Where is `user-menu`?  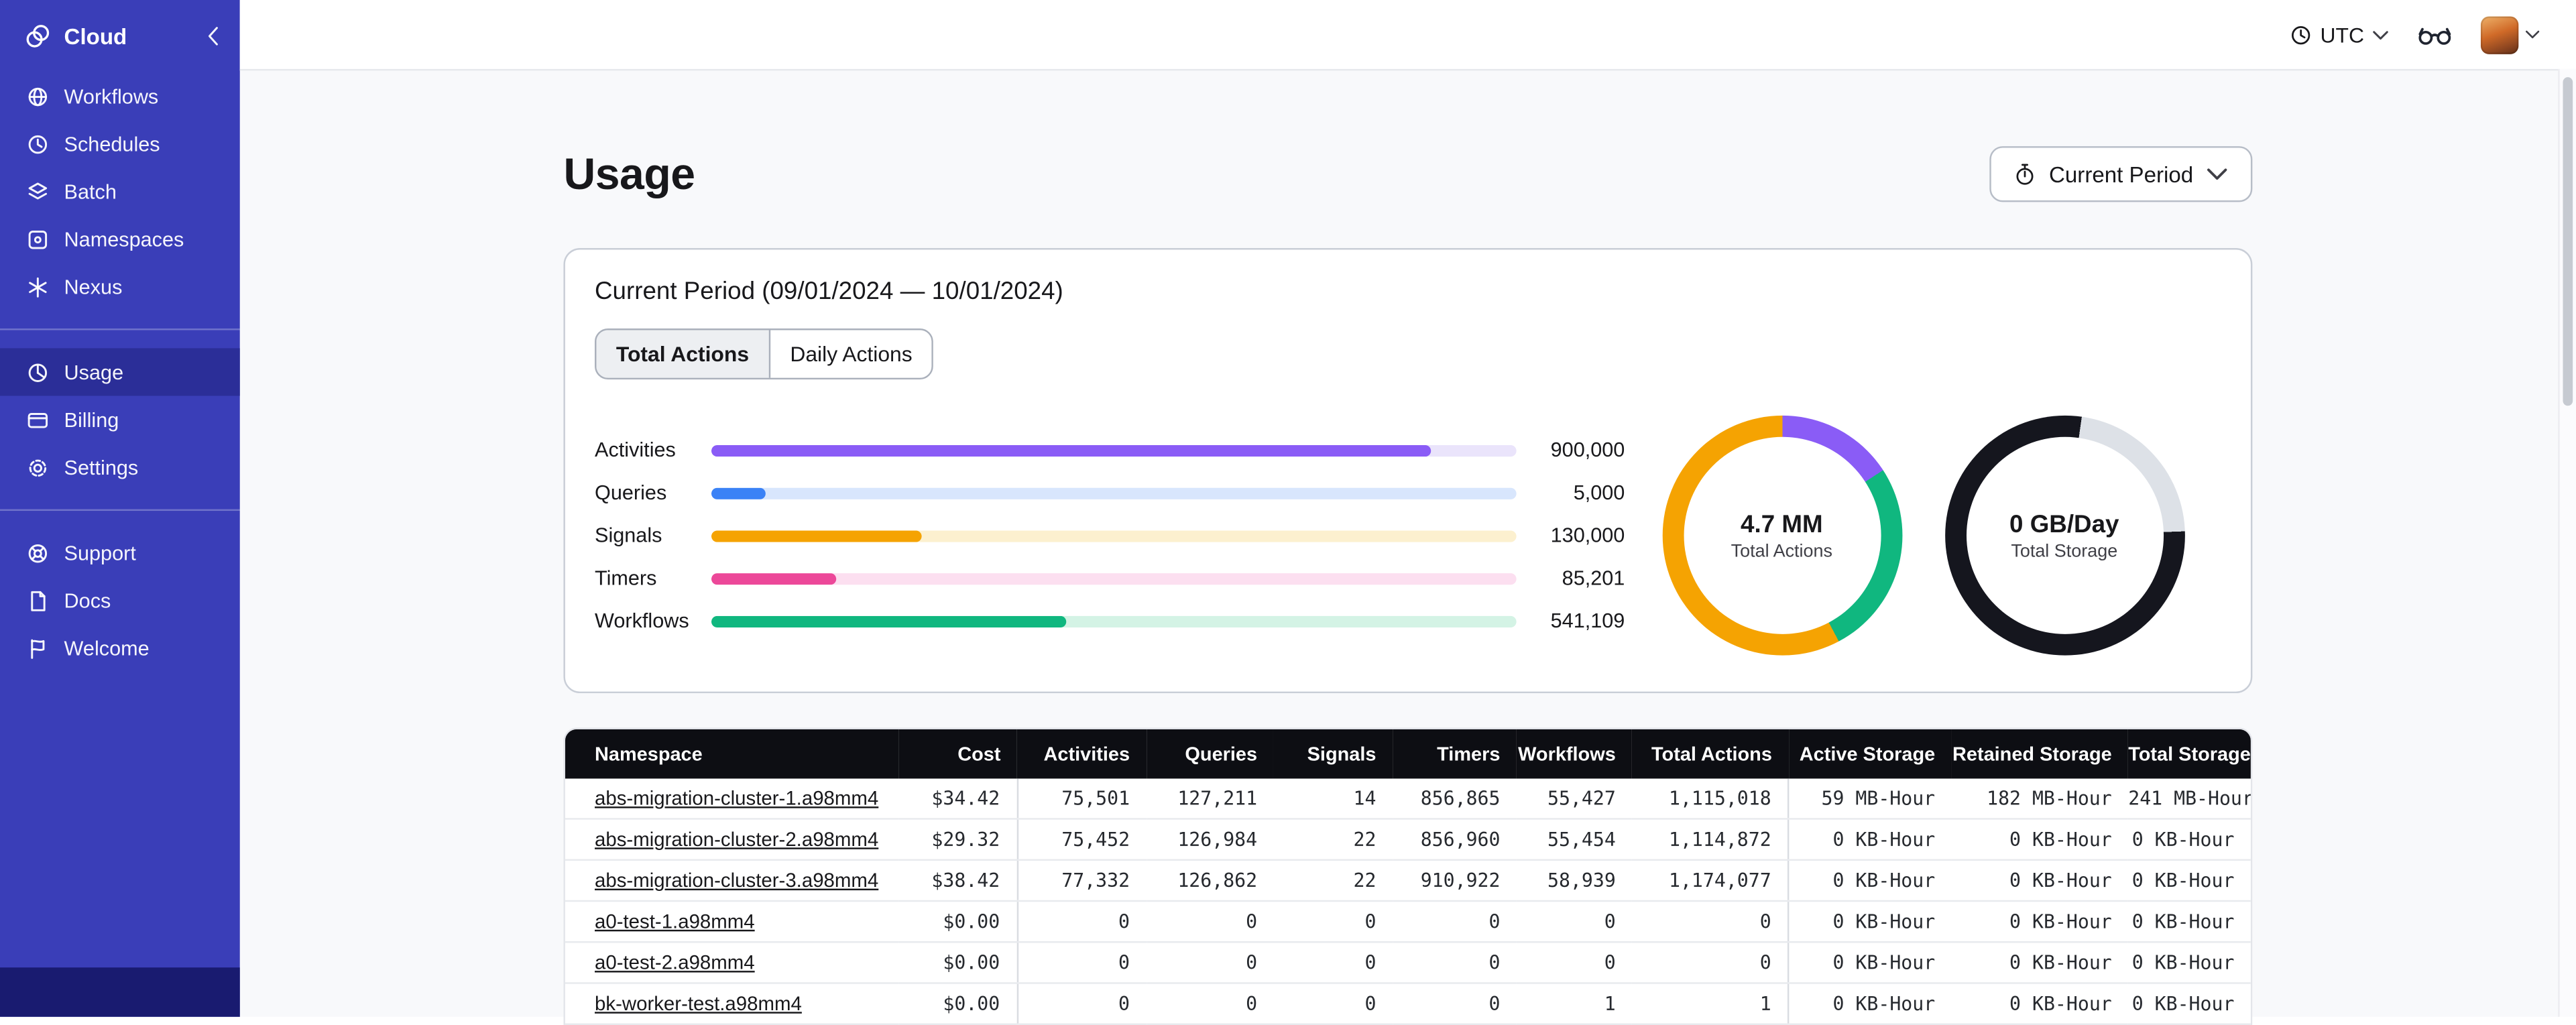 user-menu is located at coordinates (2510, 34).